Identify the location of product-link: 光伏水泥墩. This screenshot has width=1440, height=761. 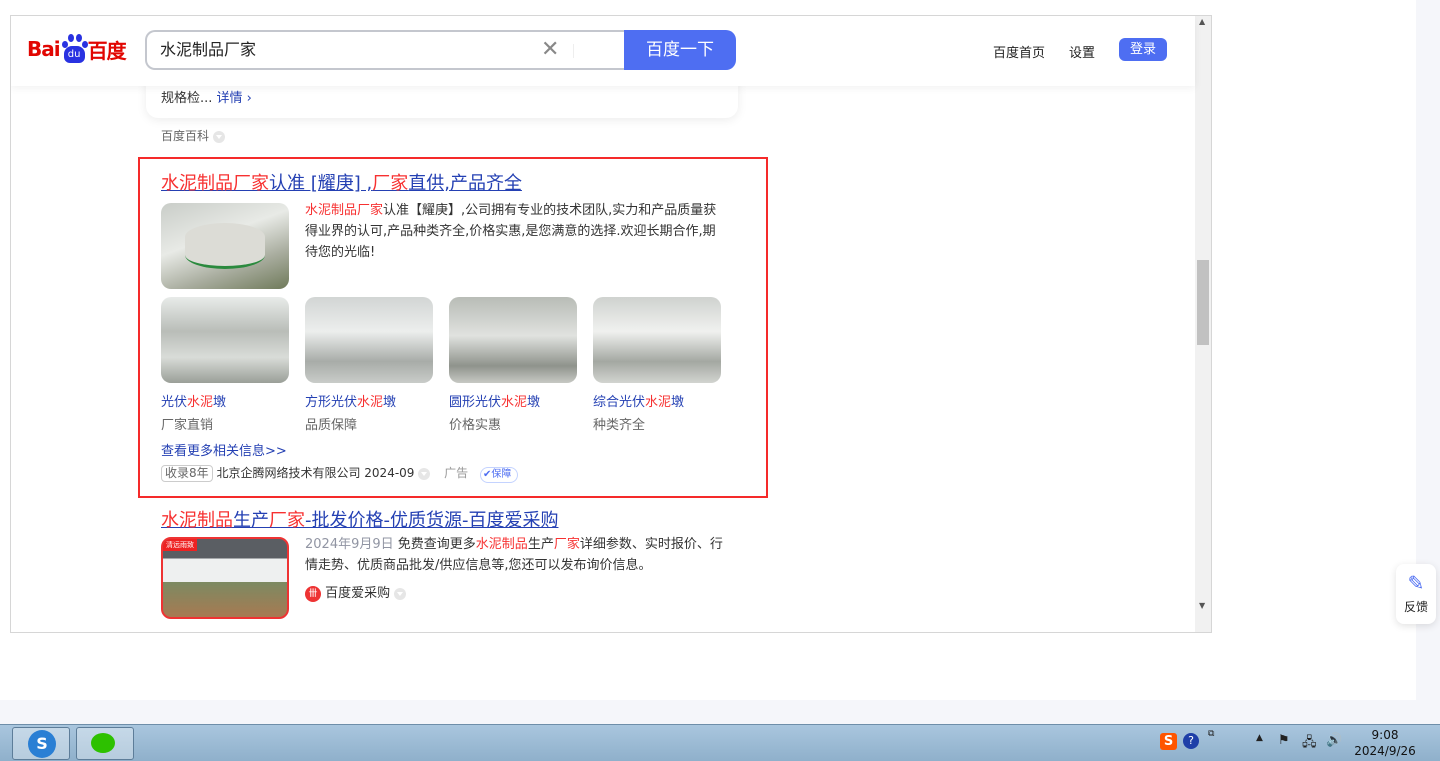
(193, 400).